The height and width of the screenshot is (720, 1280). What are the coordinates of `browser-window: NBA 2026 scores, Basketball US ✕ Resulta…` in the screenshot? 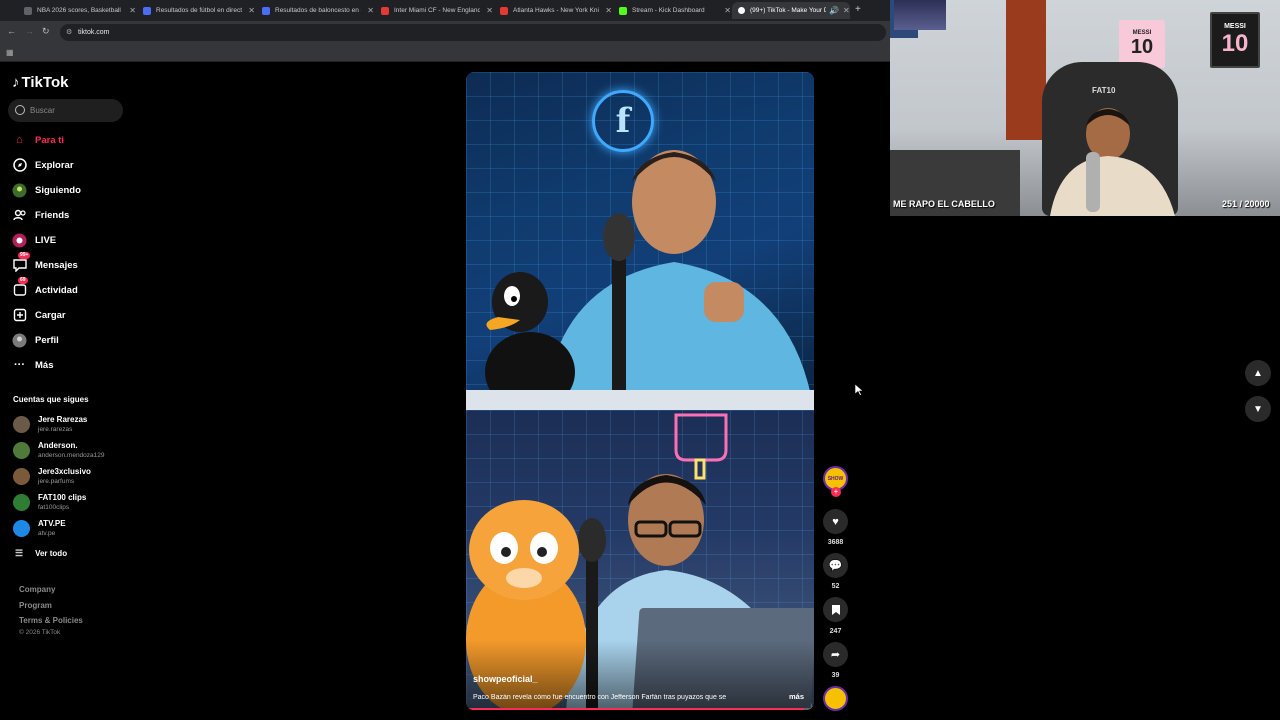 It's located at (445, 31).